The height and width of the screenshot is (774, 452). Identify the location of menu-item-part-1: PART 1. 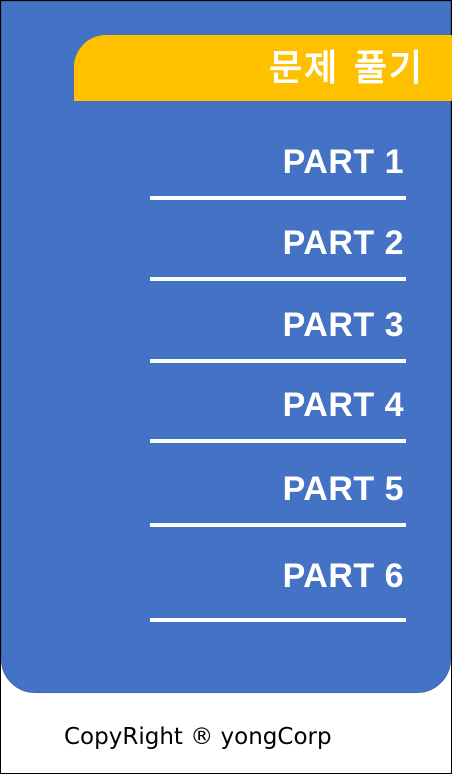
(278, 165).